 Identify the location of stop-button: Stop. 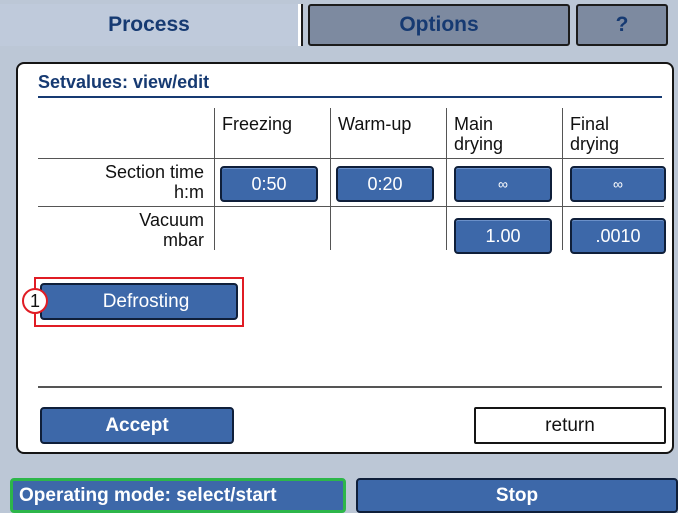
(517, 495).